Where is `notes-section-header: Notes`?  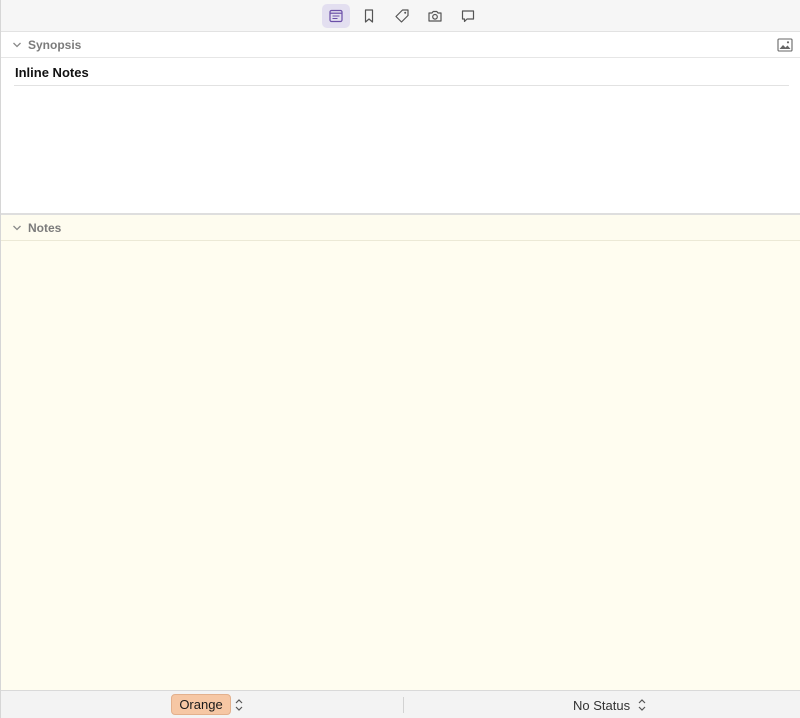 notes-section-header: Notes is located at coordinates (400, 228).